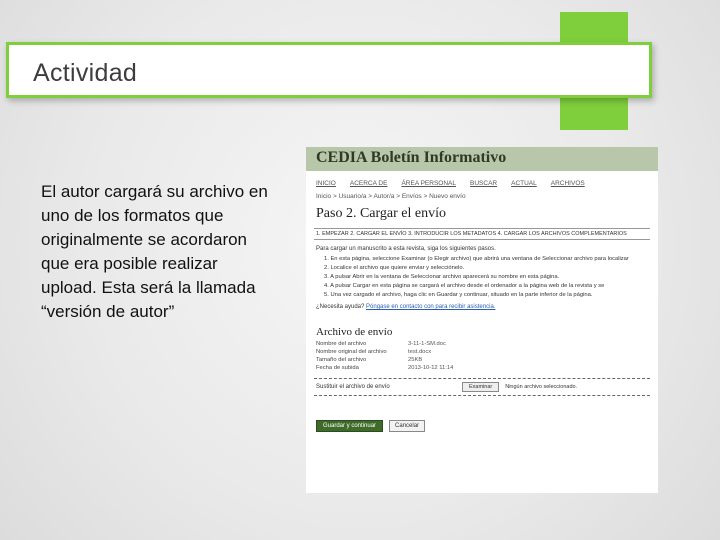 This screenshot has height=540, width=720. I want to click on field-value: 3-11-1-SM.doc, so click(430, 344).